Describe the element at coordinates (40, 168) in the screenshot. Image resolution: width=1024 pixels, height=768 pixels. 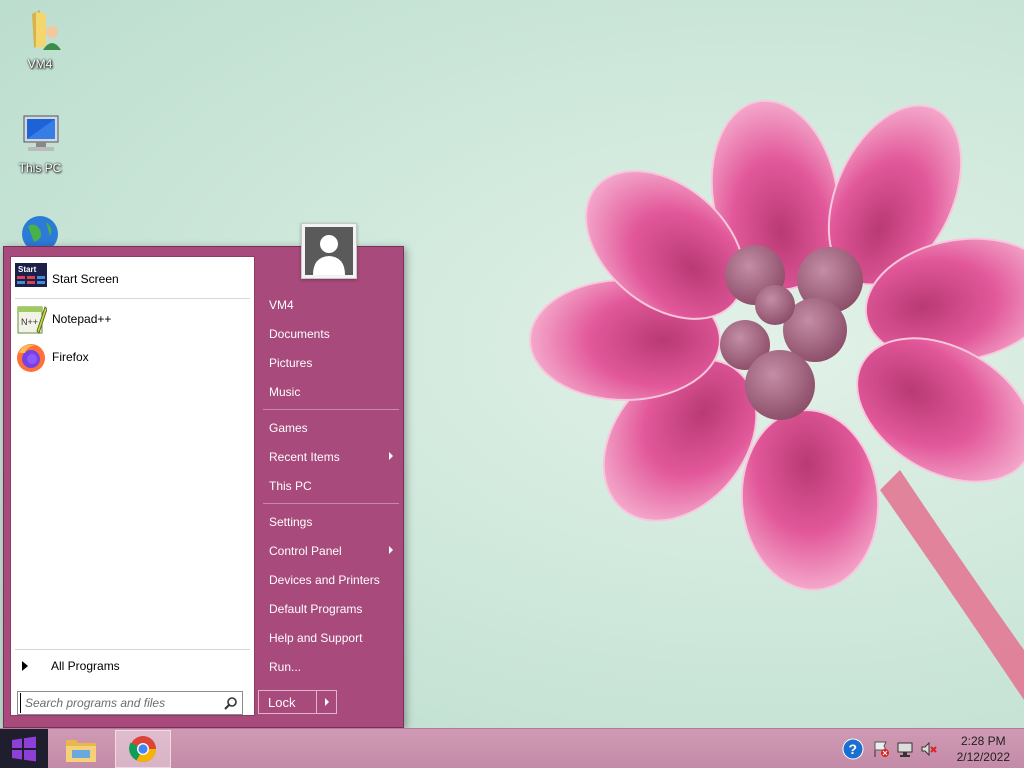
I see `desktop-icon-label: This PC` at that location.